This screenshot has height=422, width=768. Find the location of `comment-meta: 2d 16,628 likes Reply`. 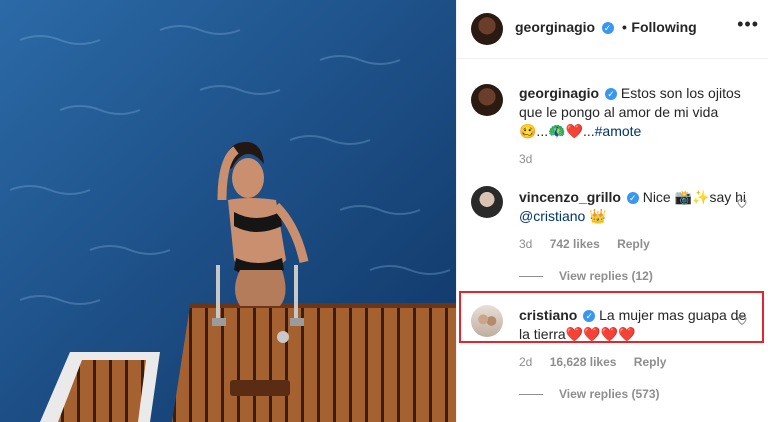

comment-meta: 2d 16,628 likes Reply is located at coordinates (599, 362).